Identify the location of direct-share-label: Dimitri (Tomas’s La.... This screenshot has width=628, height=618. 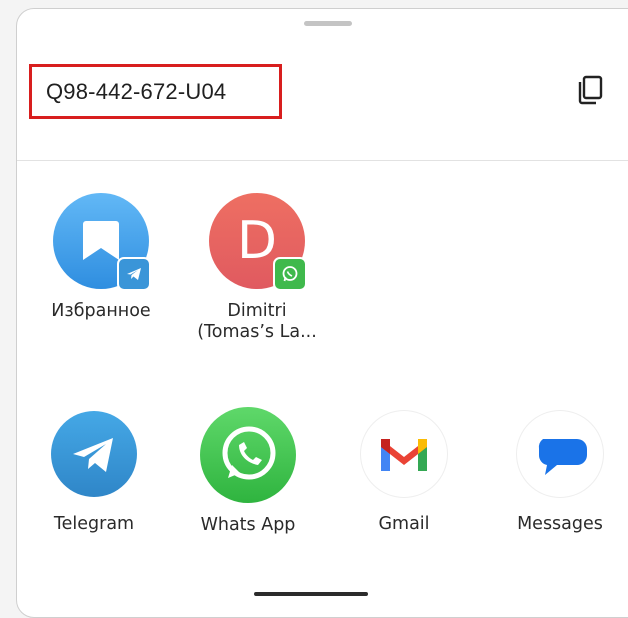
(257, 321).